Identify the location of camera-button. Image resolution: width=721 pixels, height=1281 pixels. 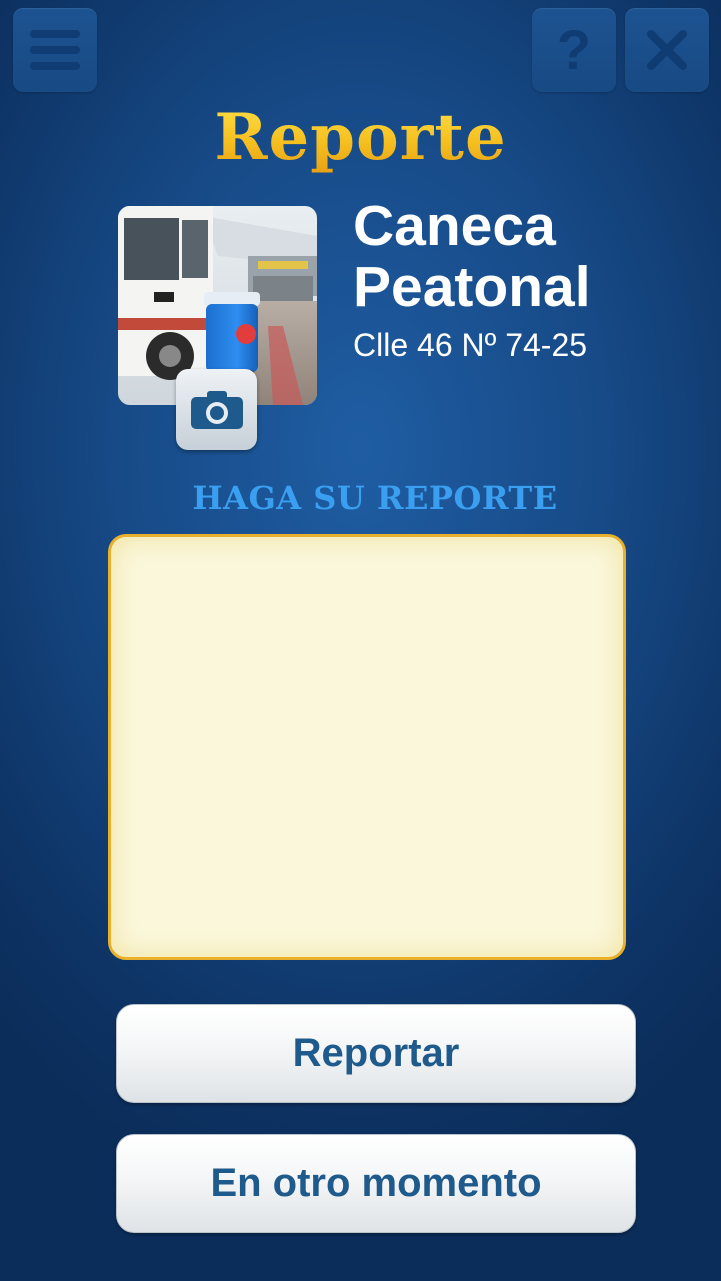
(216, 409).